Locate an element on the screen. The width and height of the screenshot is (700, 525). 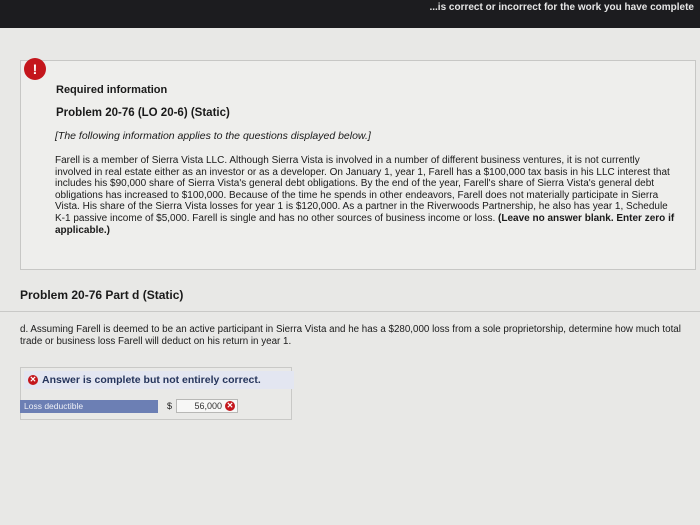
problem-title: Problem 20-76 (LO 20-6) (Static) is located at coordinates (143, 113).